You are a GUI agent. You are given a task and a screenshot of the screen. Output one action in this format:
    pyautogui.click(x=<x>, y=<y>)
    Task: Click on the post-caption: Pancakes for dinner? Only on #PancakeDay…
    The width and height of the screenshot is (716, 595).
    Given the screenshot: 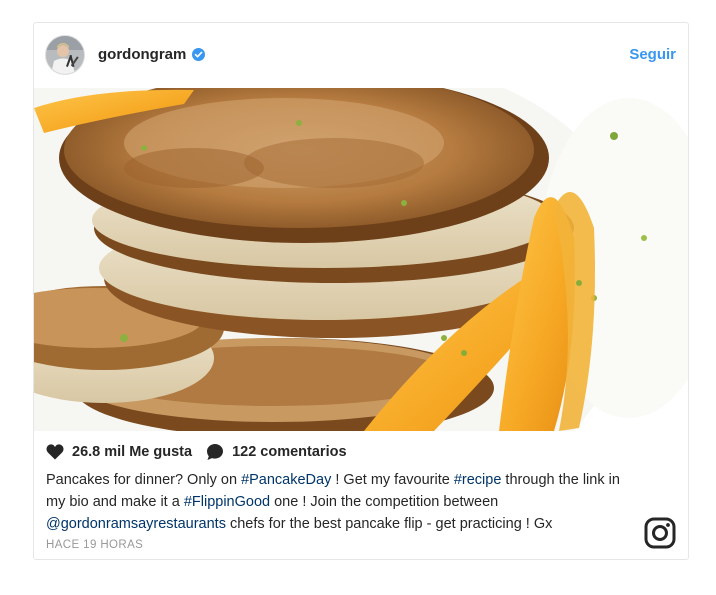 What is the action you would take?
    pyautogui.click(x=341, y=502)
    